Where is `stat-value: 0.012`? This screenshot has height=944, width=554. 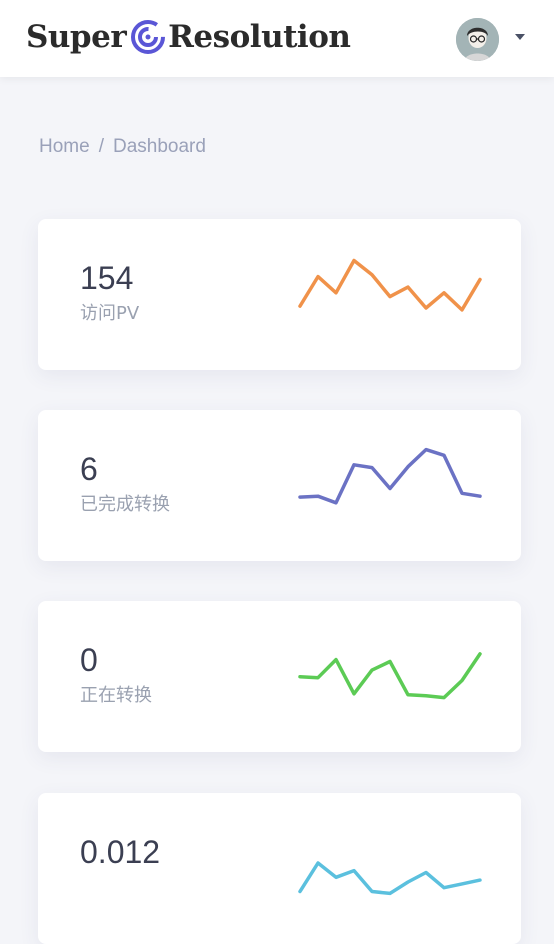 stat-value: 0.012 is located at coordinates (120, 852).